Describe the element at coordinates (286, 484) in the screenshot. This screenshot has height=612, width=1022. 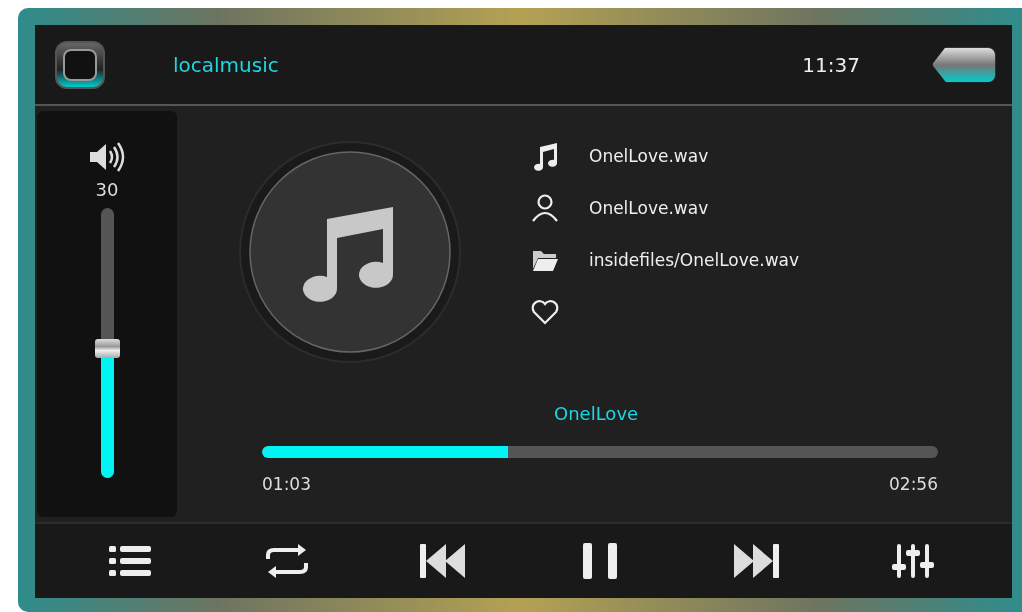
I see `elapsed-time: 01:03` at that location.